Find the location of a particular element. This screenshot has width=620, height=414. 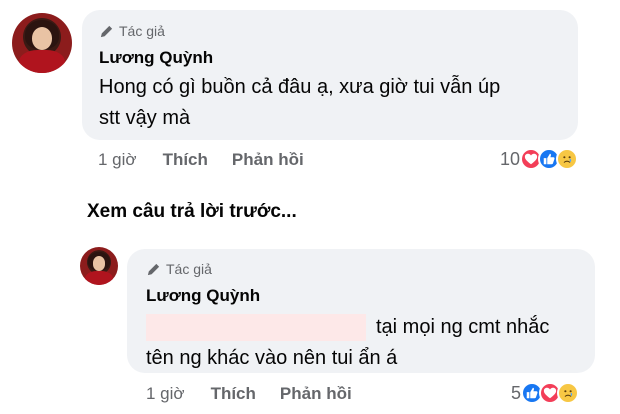

comment-text-line: stt vậy mà is located at coordinates (145, 118).